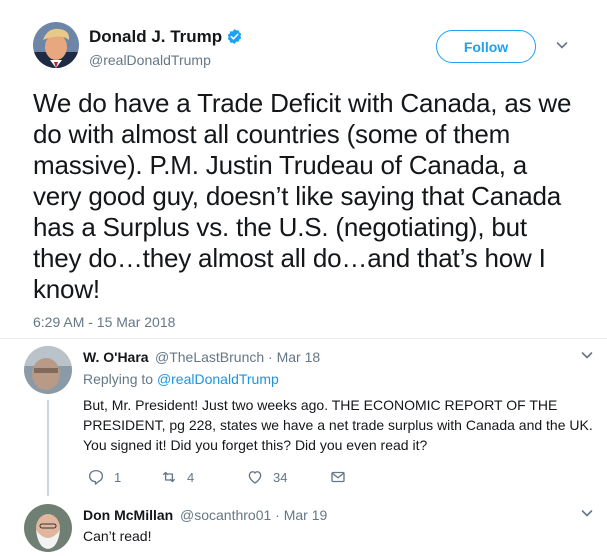  What do you see at coordinates (56, 45) in the screenshot?
I see `author-avatar` at bounding box center [56, 45].